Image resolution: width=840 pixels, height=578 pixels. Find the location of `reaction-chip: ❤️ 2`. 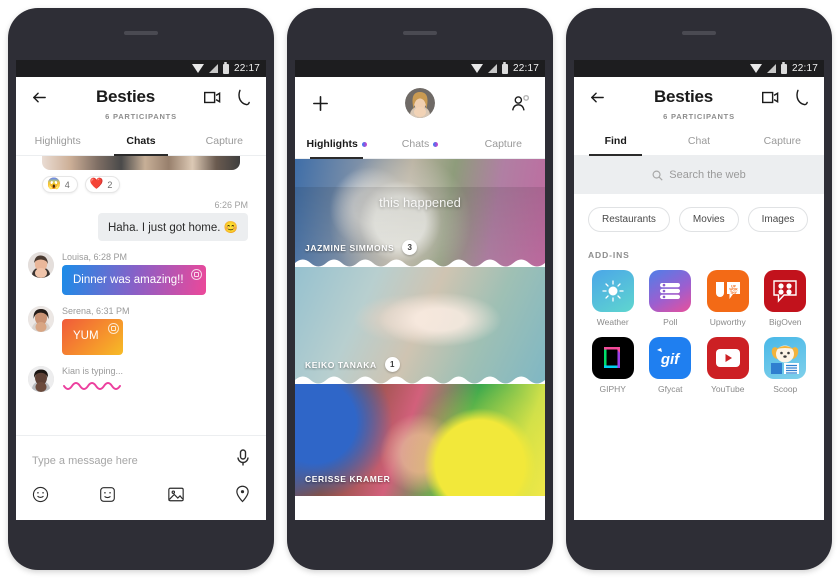

reaction-chip: ❤️ 2 is located at coordinates (102, 184).